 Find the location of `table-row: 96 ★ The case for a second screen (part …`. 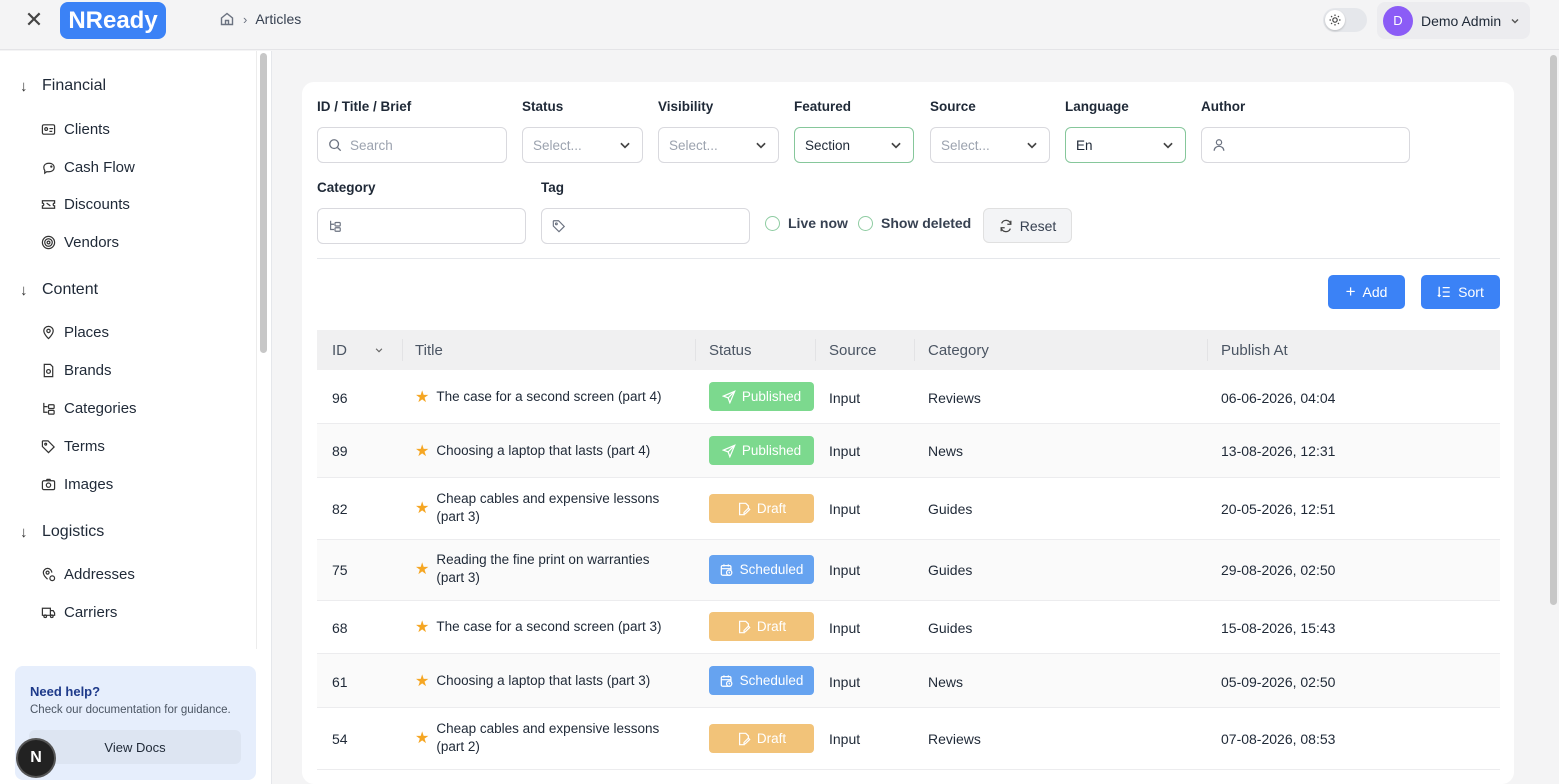

table-row: 96 ★ The case for a second screen (part … is located at coordinates (908, 397).